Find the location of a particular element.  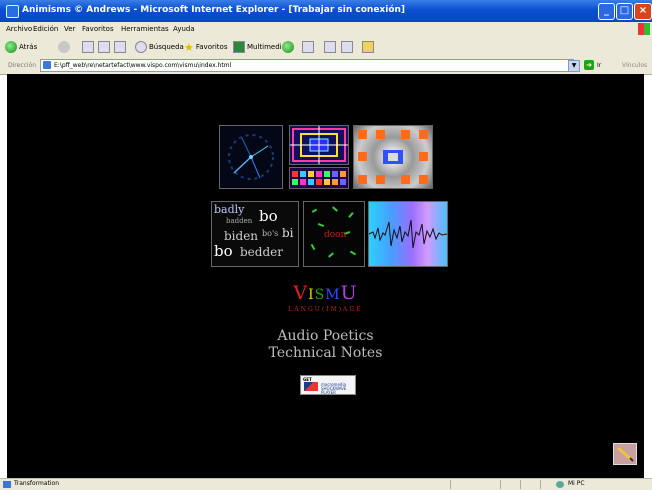

folder-icon is located at coordinates (368, 47).